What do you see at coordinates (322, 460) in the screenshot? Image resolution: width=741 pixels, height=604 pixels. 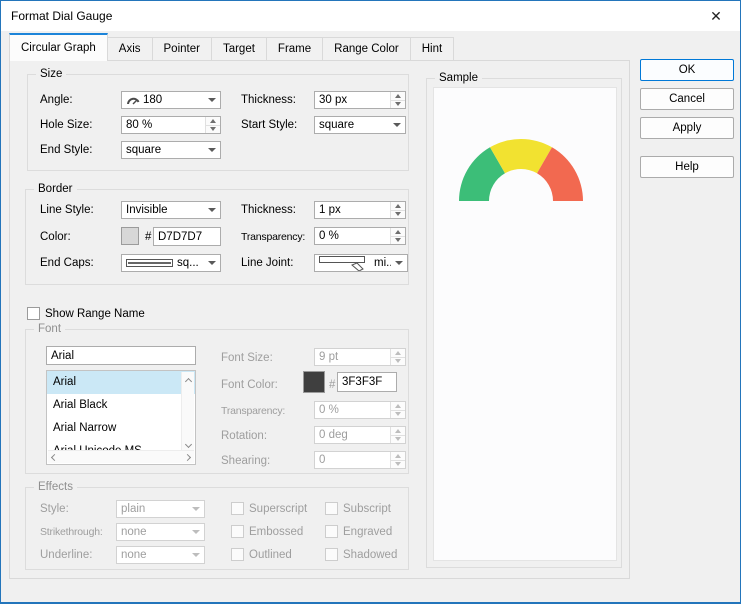 I see `shearing-value: 0` at bounding box center [322, 460].